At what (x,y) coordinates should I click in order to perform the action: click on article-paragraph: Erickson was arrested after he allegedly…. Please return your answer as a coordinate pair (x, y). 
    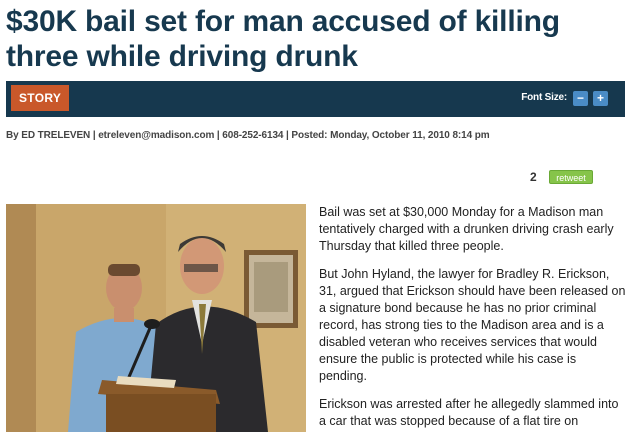
    Looking at the image, I should click on (469, 412).